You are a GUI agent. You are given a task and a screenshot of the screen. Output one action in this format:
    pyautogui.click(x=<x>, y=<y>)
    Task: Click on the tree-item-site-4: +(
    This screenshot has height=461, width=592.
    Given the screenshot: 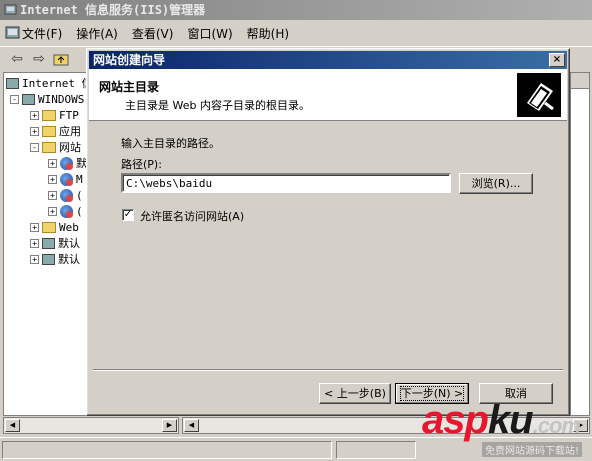 What is the action you would take?
    pyautogui.click(x=65, y=211)
    